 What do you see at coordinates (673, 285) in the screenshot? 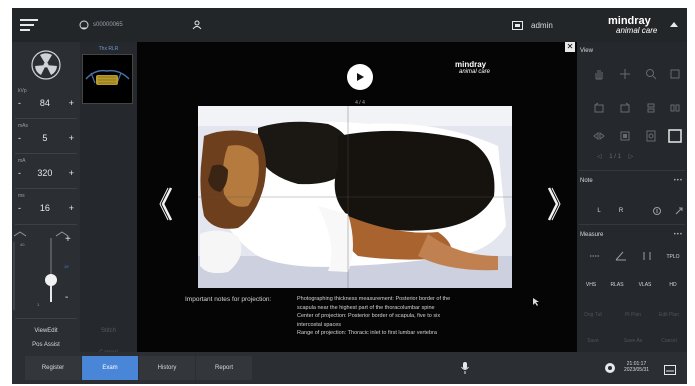
I see `hd-button: HD` at bounding box center [673, 285].